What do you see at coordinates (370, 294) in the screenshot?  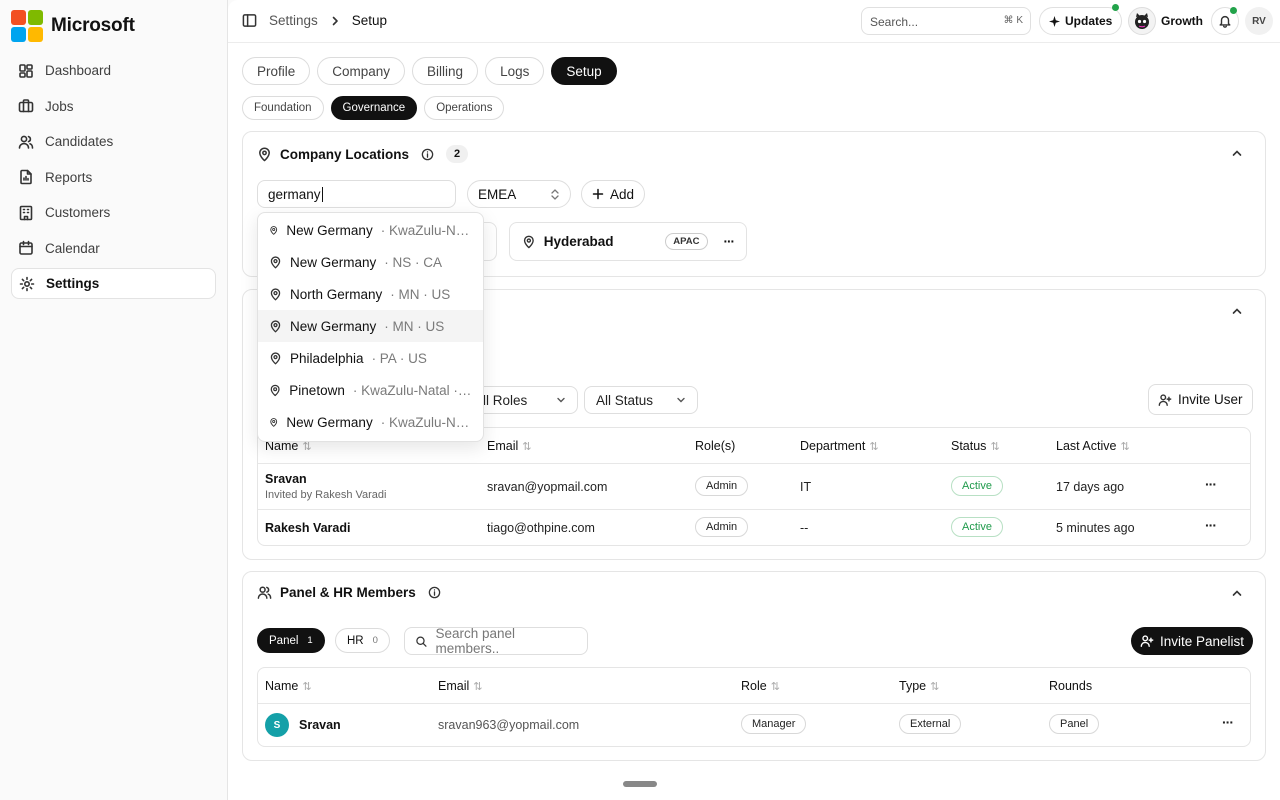 I see `location-suggestion: North Germany · MN · US` at bounding box center [370, 294].